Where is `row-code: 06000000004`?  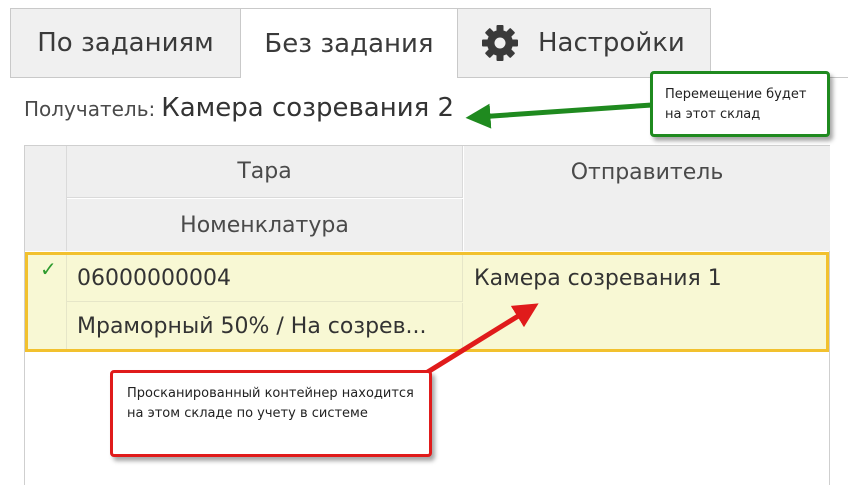 row-code: 06000000004 is located at coordinates (265, 278).